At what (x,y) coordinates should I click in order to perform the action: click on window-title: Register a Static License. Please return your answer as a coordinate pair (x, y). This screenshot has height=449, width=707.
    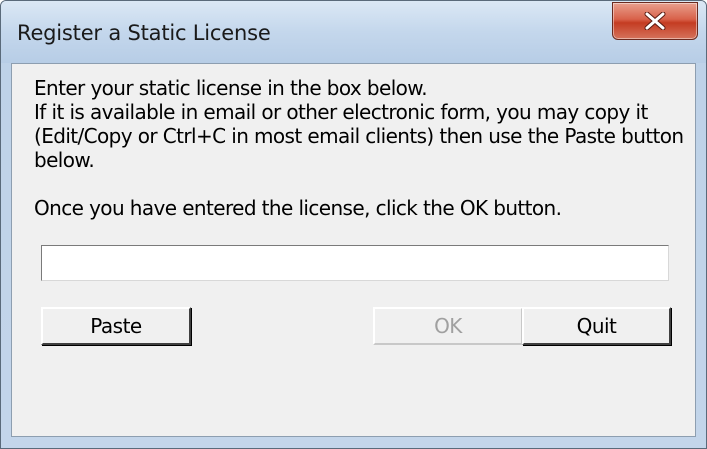
    Looking at the image, I should click on (144, 33).